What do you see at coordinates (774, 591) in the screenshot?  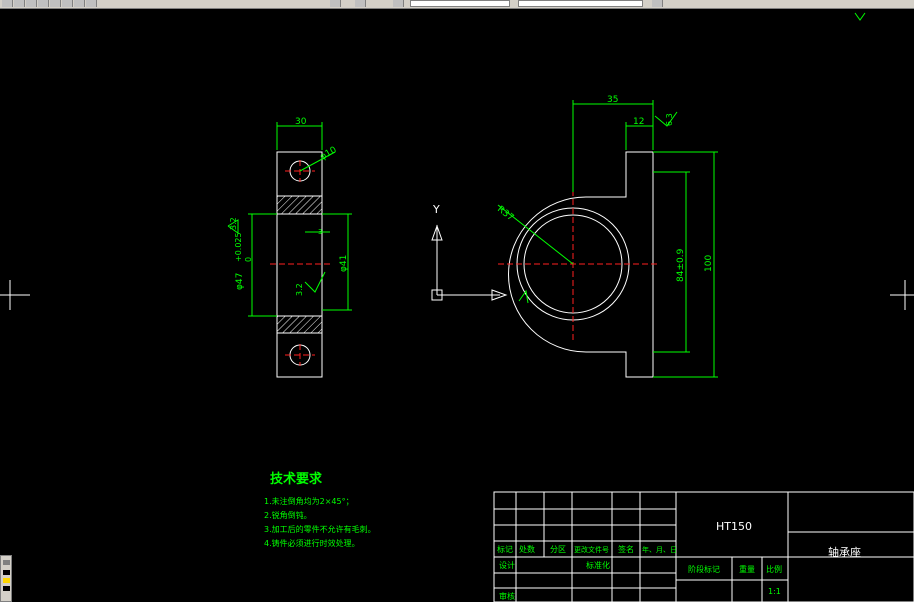 I see `scale-value: 1:1` at bounding box center [774, 591].